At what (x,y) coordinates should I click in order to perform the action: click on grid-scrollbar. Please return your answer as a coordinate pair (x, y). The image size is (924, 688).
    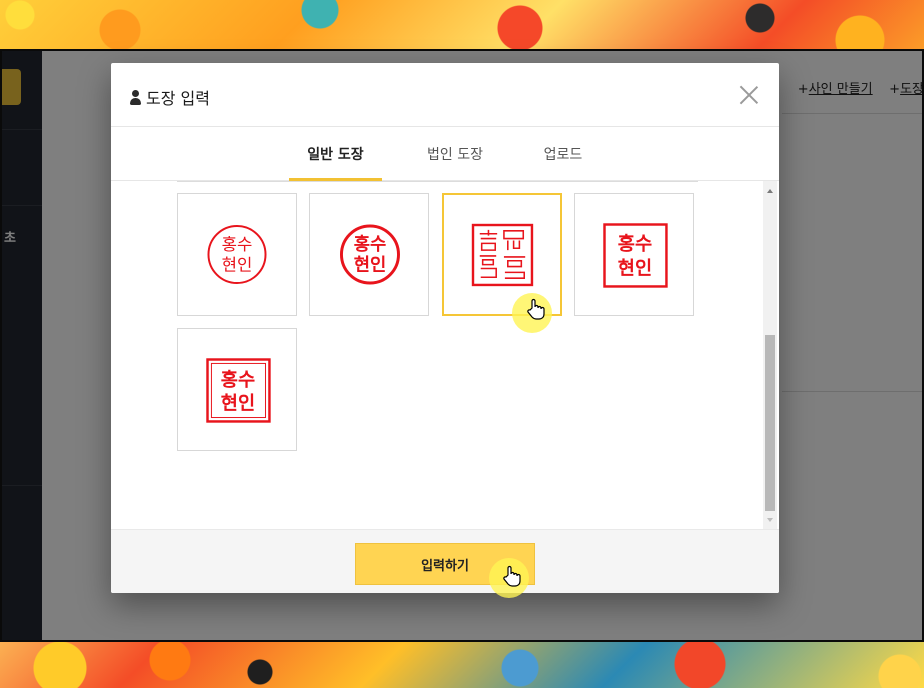
    Looking at the image, I should click on (770, 355).